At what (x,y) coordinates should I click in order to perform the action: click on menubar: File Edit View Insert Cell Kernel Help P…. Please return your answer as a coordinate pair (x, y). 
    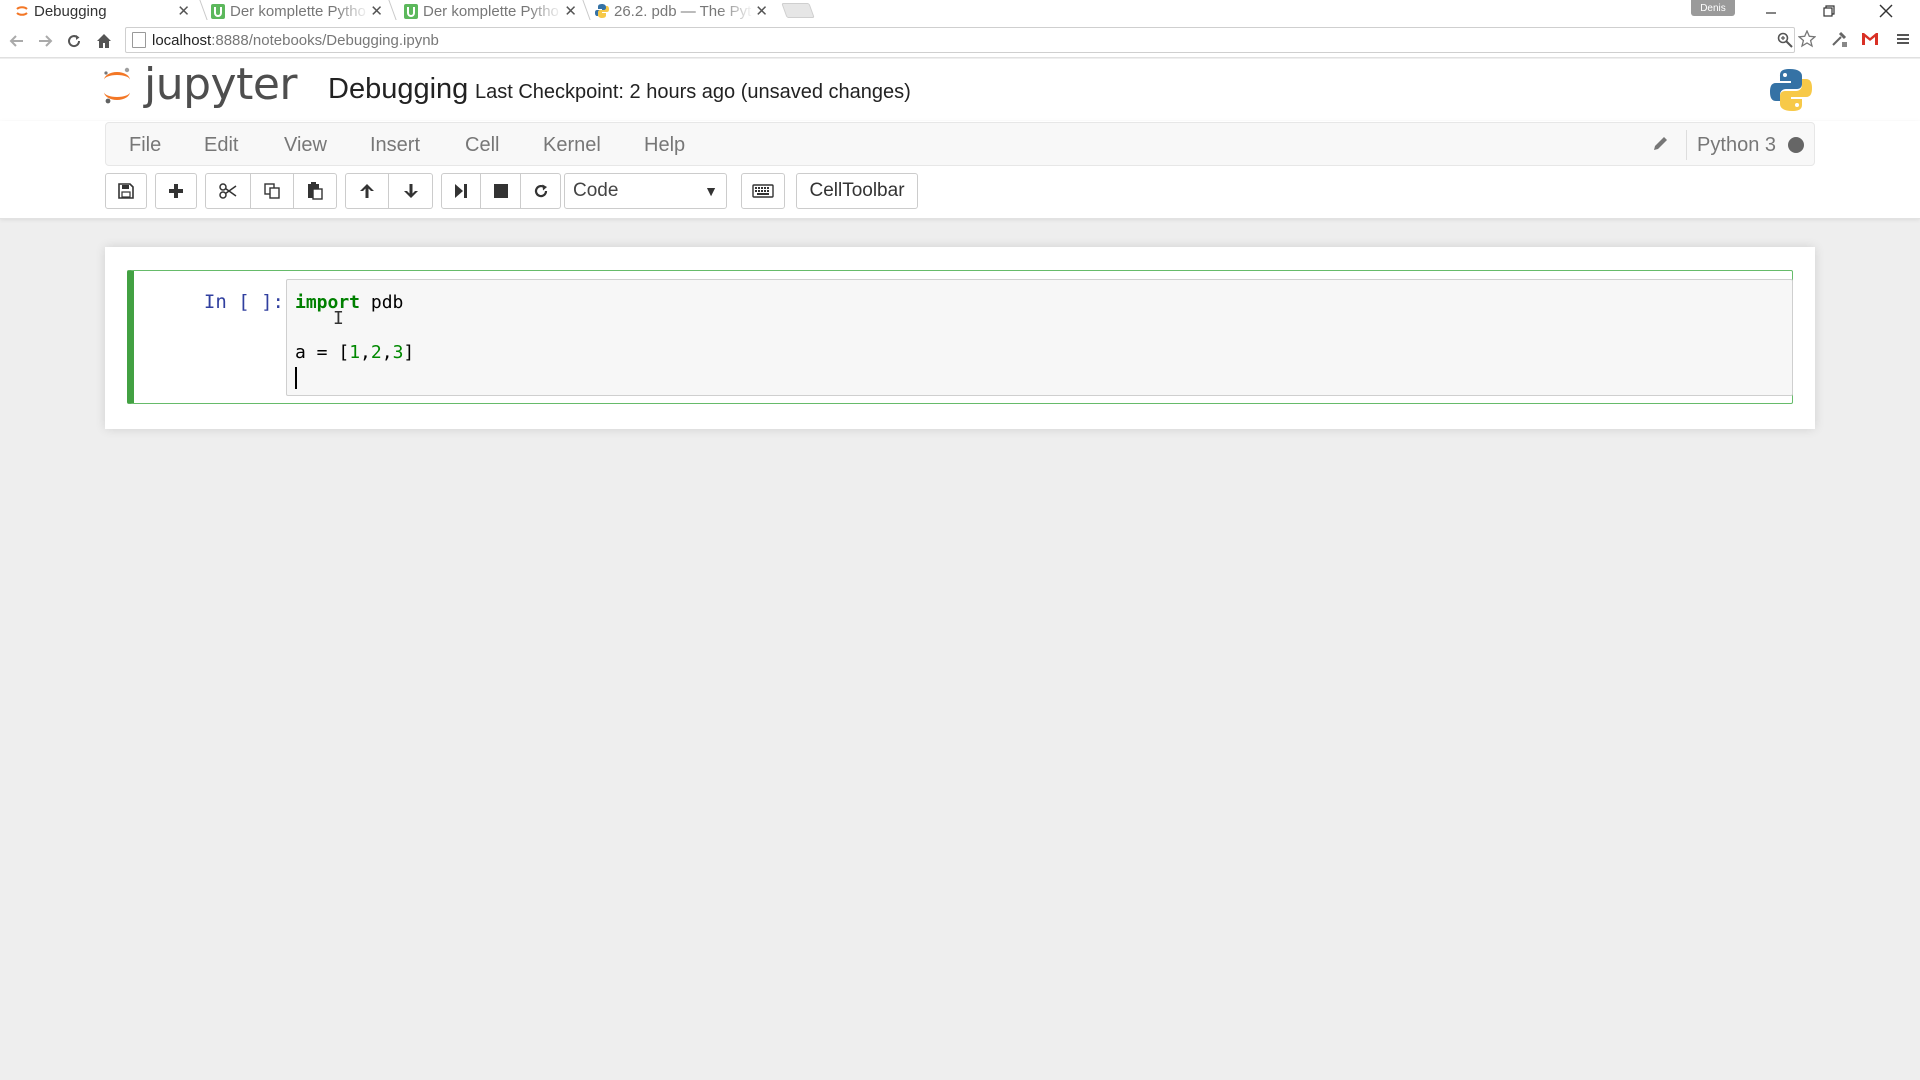
    Looking at the image, I should click on (960, 144).